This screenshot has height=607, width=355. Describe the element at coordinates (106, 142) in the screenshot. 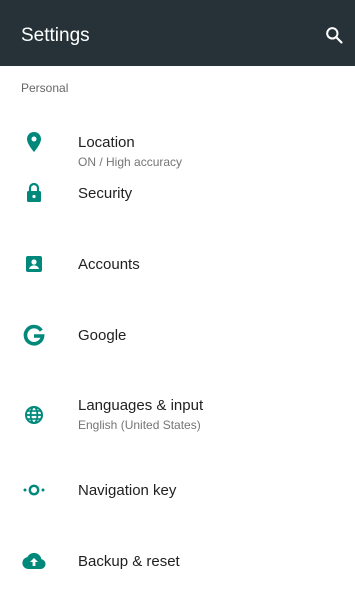

I see `settings-item-title: Location` at that location.